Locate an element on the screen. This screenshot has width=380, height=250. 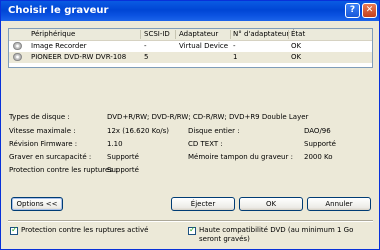
title-bar: Choisir le graveur ? ✕ is located at coordinates (190, 11).